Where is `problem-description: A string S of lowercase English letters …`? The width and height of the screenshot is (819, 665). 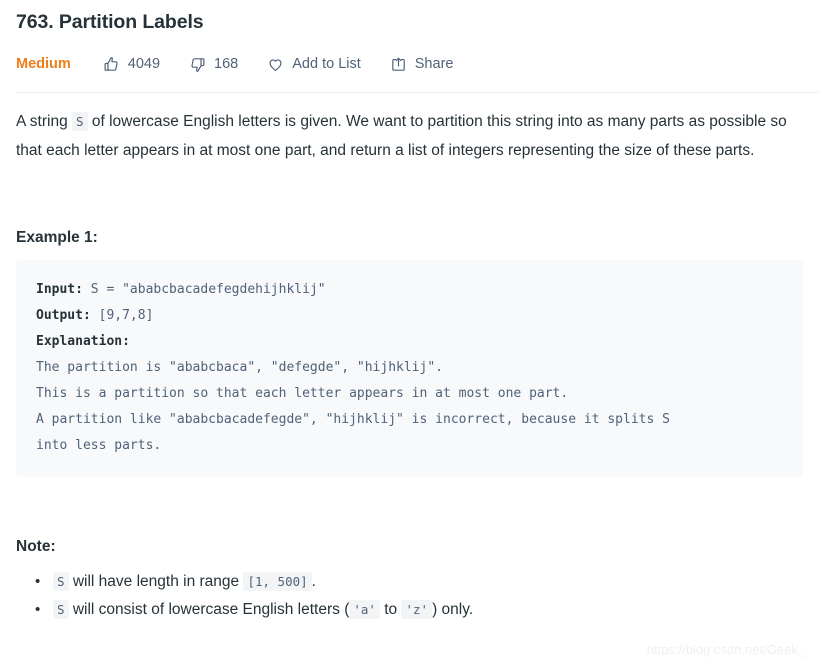 problem-description: A string S of lowercase English letters … is located at coordinates (407, 136).